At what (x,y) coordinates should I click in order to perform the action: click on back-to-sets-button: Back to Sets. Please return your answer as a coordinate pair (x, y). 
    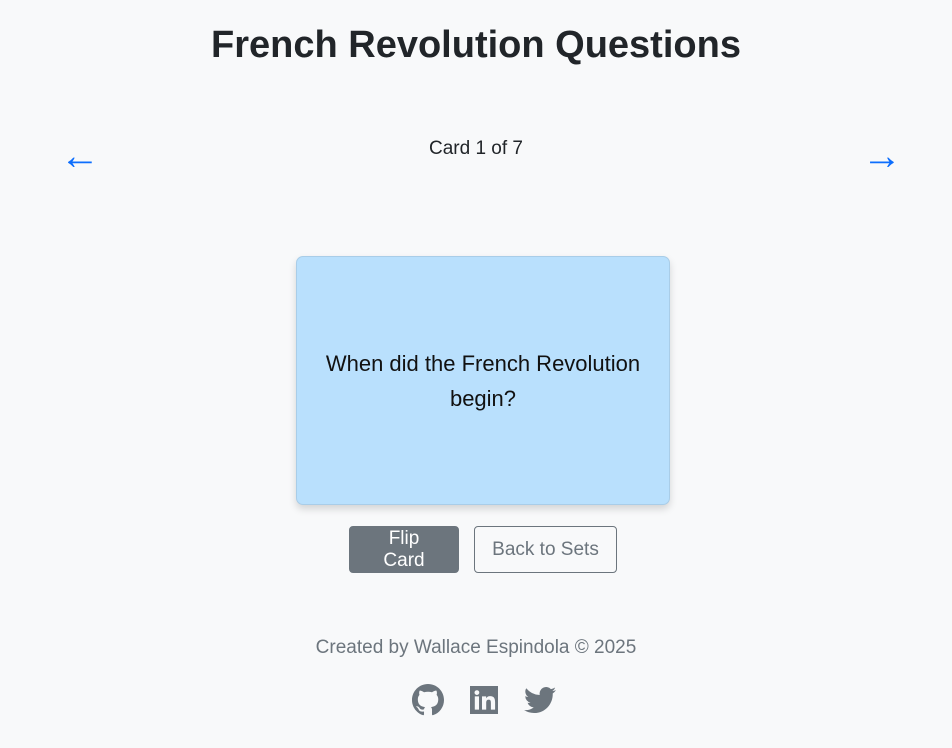
    Looking at the image, I should click on (545, 549).